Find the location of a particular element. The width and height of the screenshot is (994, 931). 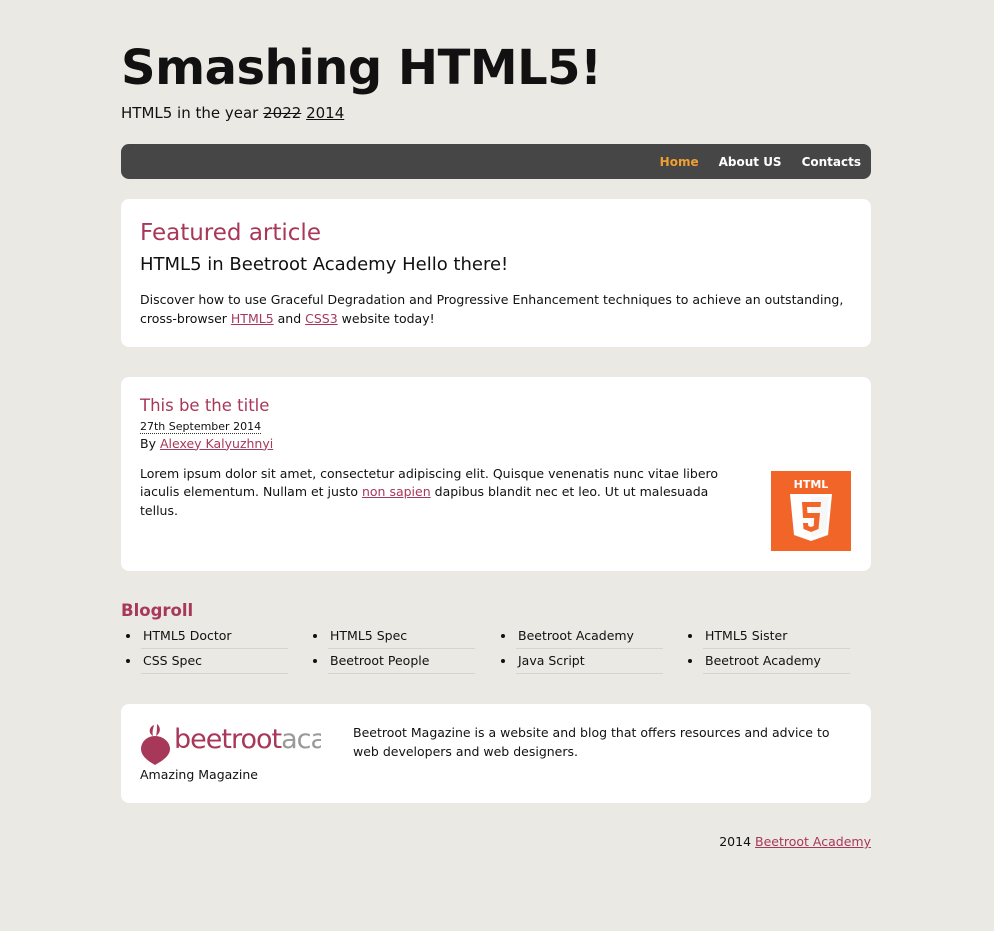

main-nav: Home About US Contacts is located at coordinates (496, 161).